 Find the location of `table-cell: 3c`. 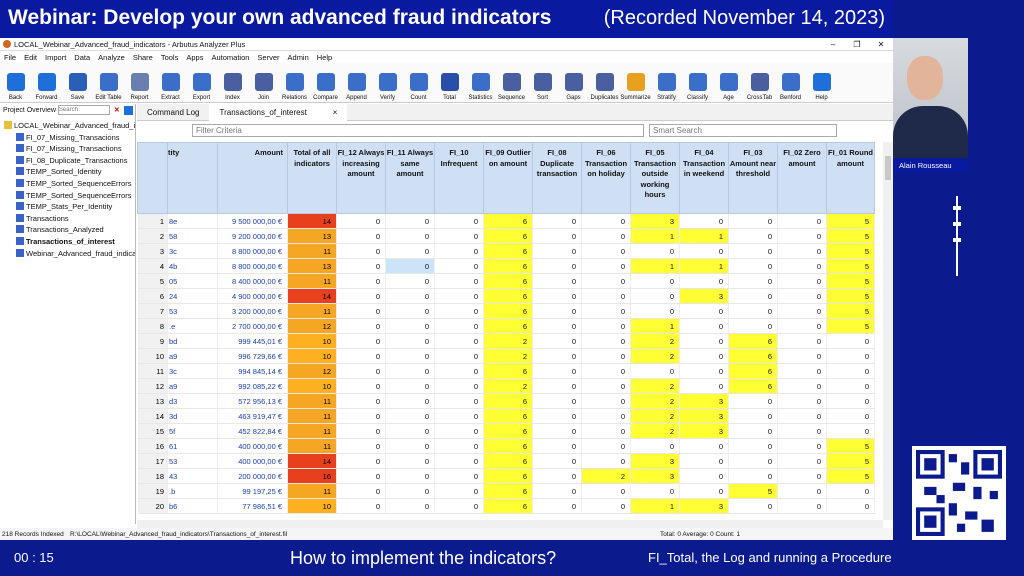

table-cell: 3c is located at coordinates (192, 251).